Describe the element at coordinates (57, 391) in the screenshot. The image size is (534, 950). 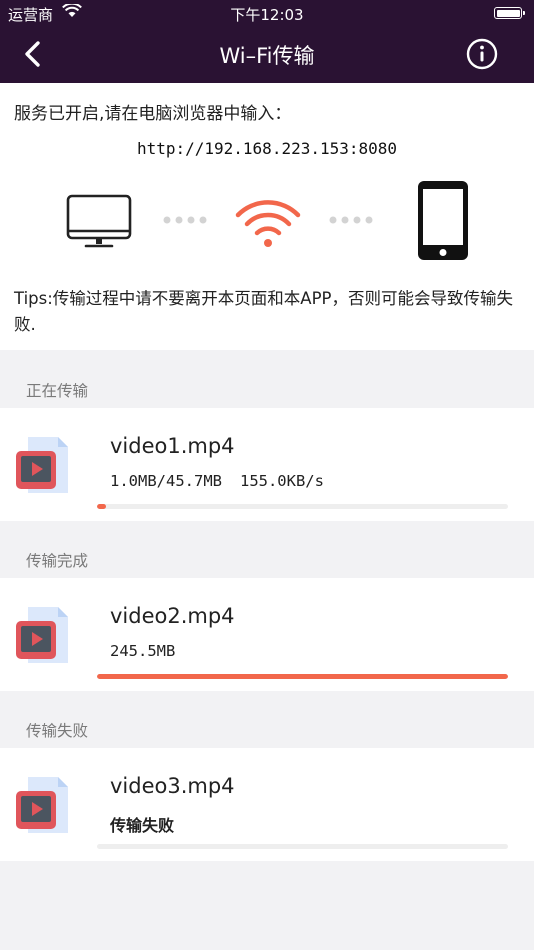
I see `section-header-transferring: 正在传输` at that location.